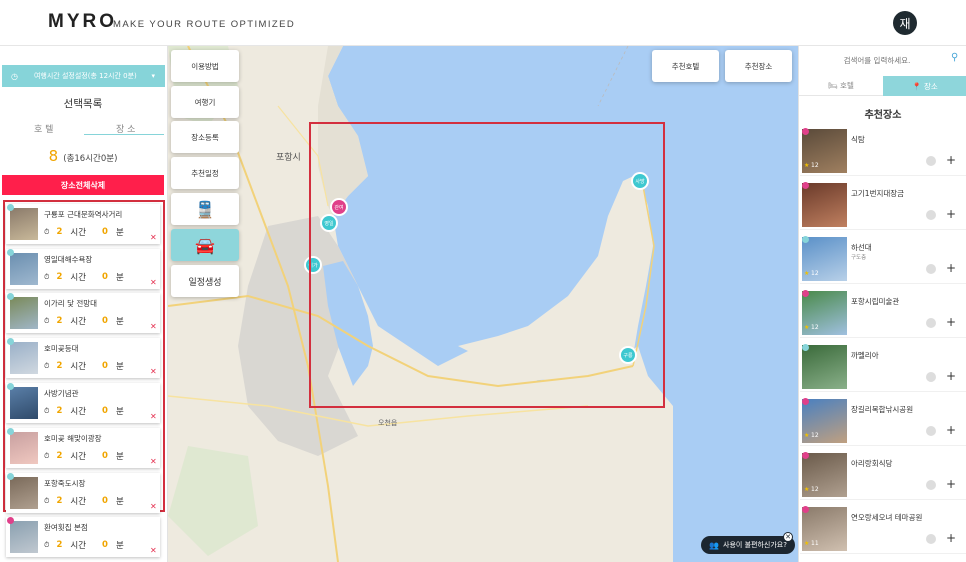  I want to click on chevron-down-icon: ▾, so click(153, 76).